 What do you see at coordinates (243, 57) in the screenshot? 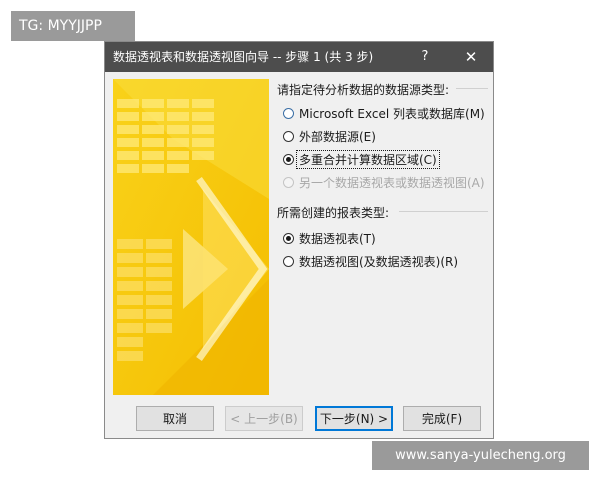
I see `dialog-title: 数据透视表和数据透视图向导 -- 步骤 1 (共 3 步)` at bounding box center [243, 57].